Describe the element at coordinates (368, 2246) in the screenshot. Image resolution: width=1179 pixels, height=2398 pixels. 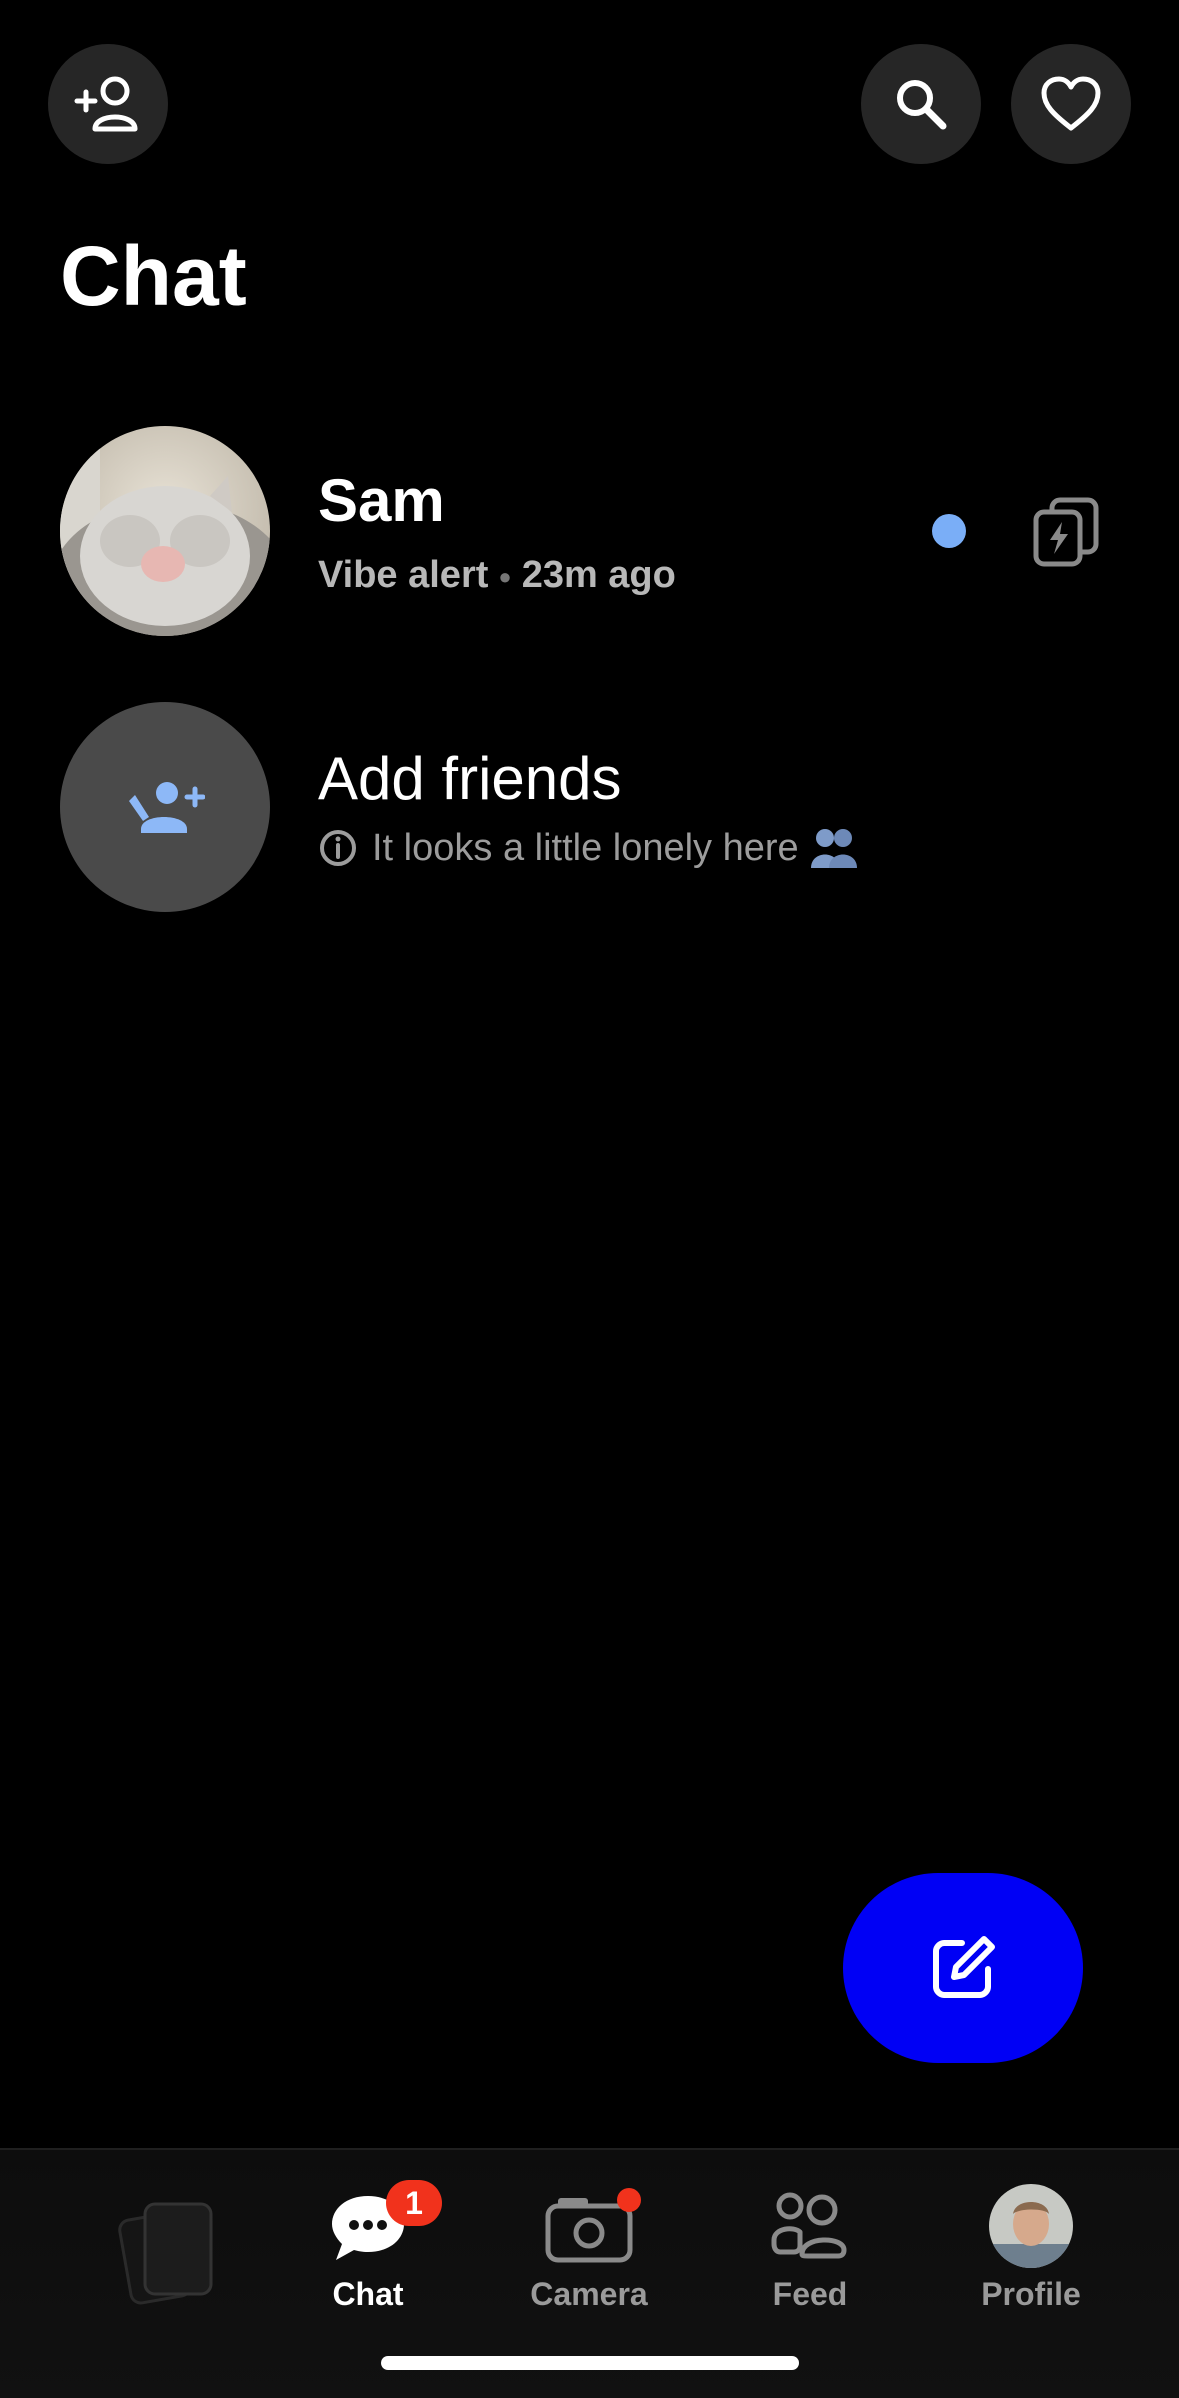
I see `tab-chat: 1 Chat` at that location.